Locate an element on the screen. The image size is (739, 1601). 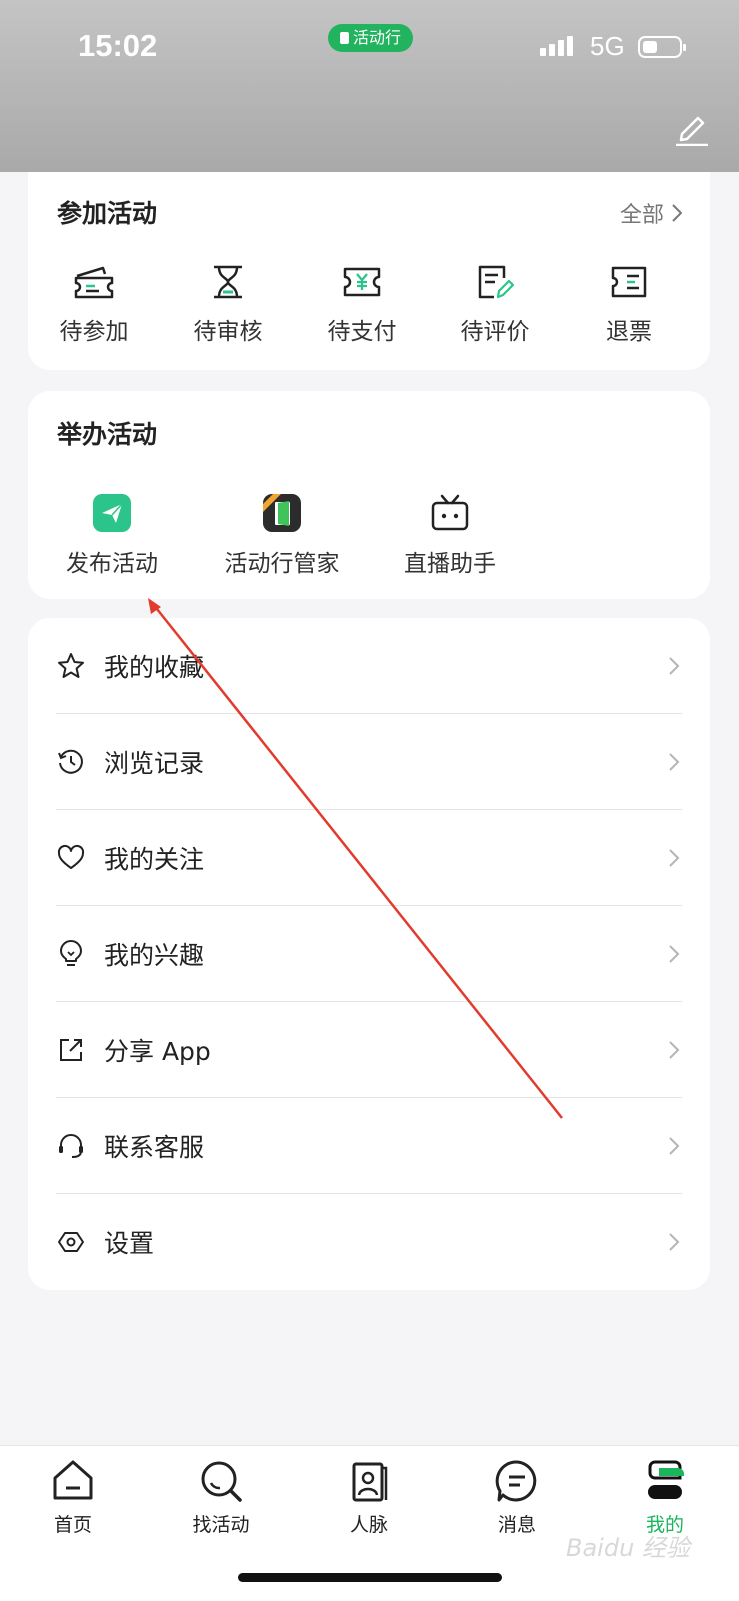
tab-contacts: 人脉 is located at coordinates (369, 1497).